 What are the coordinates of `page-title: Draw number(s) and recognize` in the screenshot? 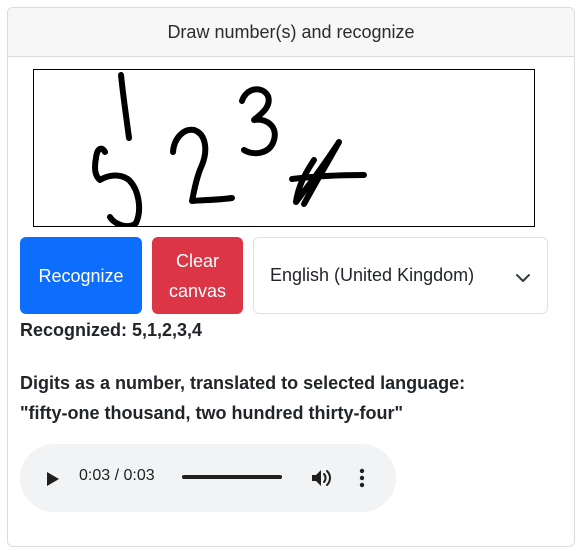 It's located at (291, 31).